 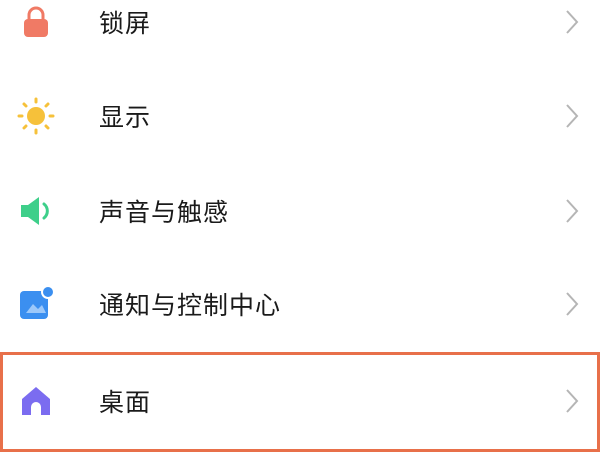 What do you see at coordinates (190, 305) in the screenshot?
I see `settings-item-label: 通知与控制中心` at bounding box center [190, 305].